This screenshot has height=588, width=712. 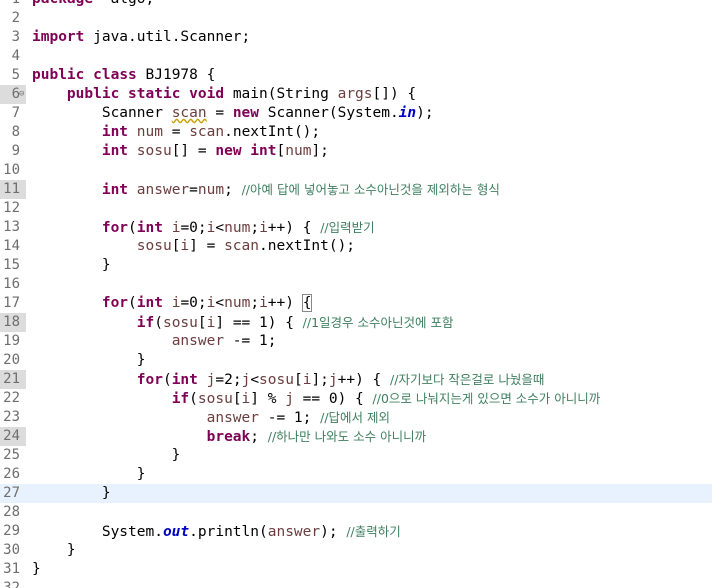 I want to click on code-token: );, so click(x=333, y=532).